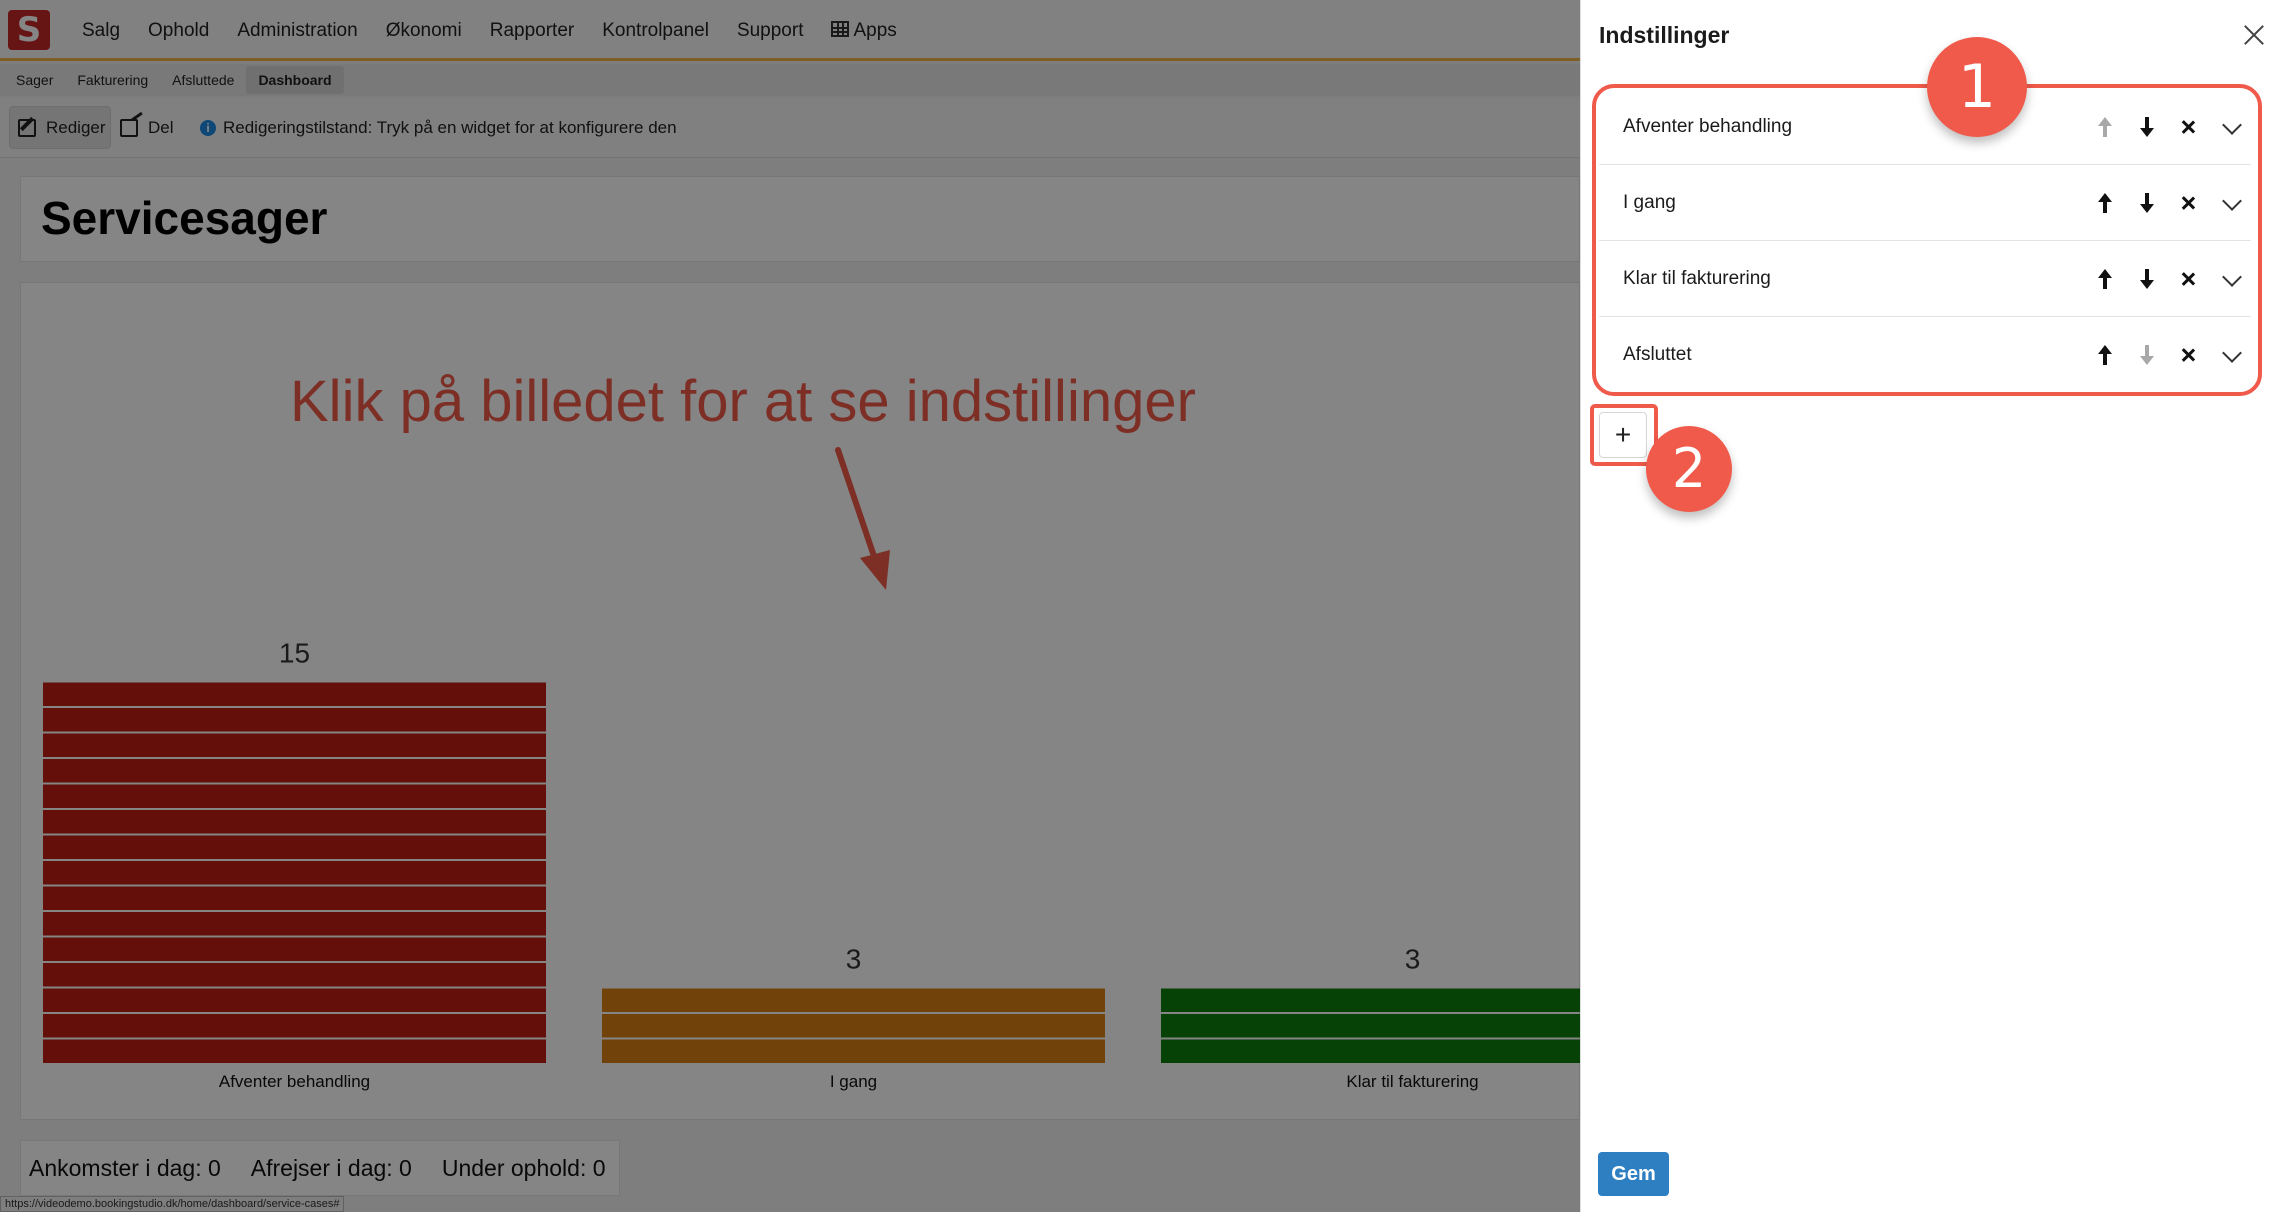 The width and height of the screenshot is (2274, 1212). I want to click on save-button: Gem, so click(1633, 1174).